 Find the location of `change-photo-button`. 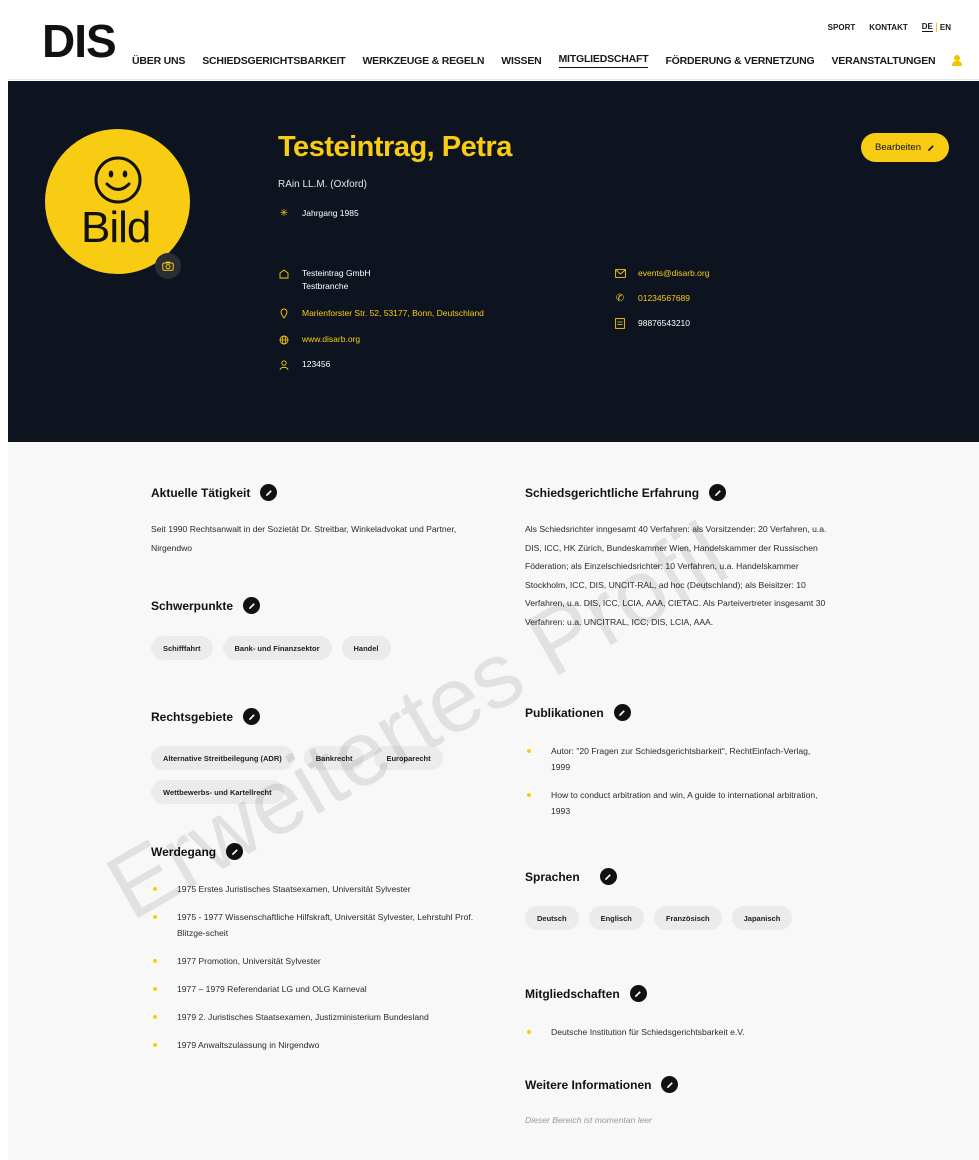

change-photo-button is located at coordinates (168, 266).